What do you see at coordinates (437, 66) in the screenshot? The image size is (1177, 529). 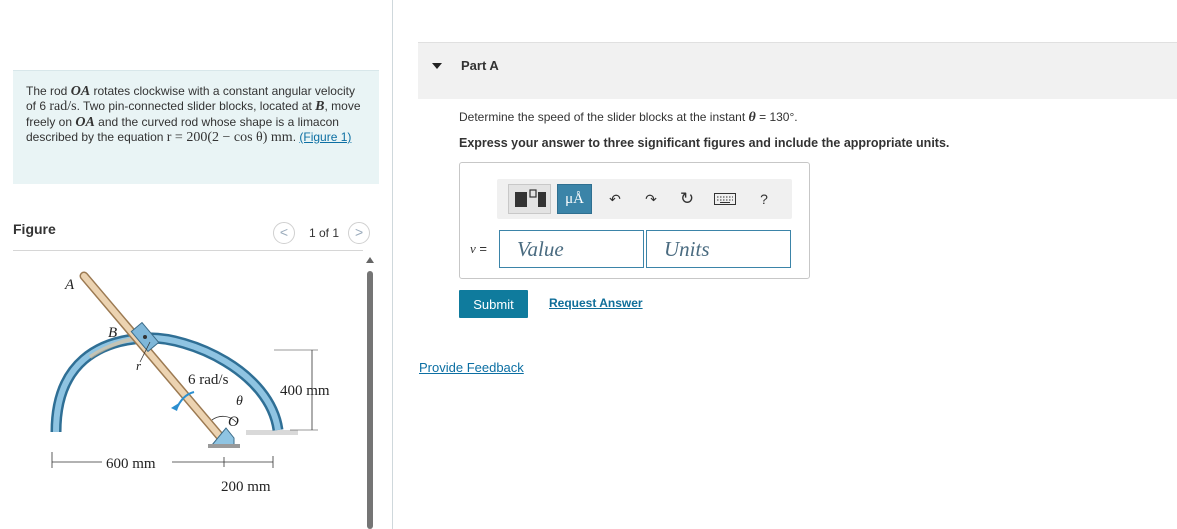 I see `collapse-caret-icon` at bounding box center [437, 66].